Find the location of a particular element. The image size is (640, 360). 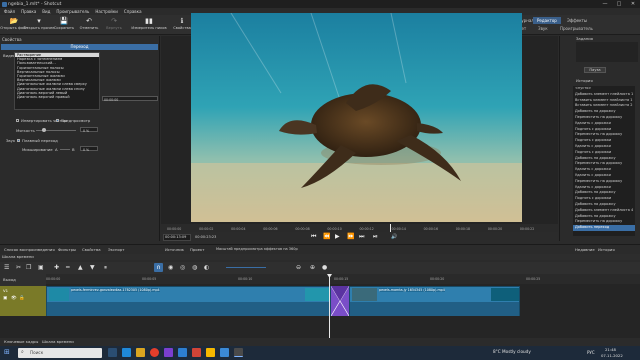

transition-type-item: Диагональ верхний правый is located at coordinates (57, 97).